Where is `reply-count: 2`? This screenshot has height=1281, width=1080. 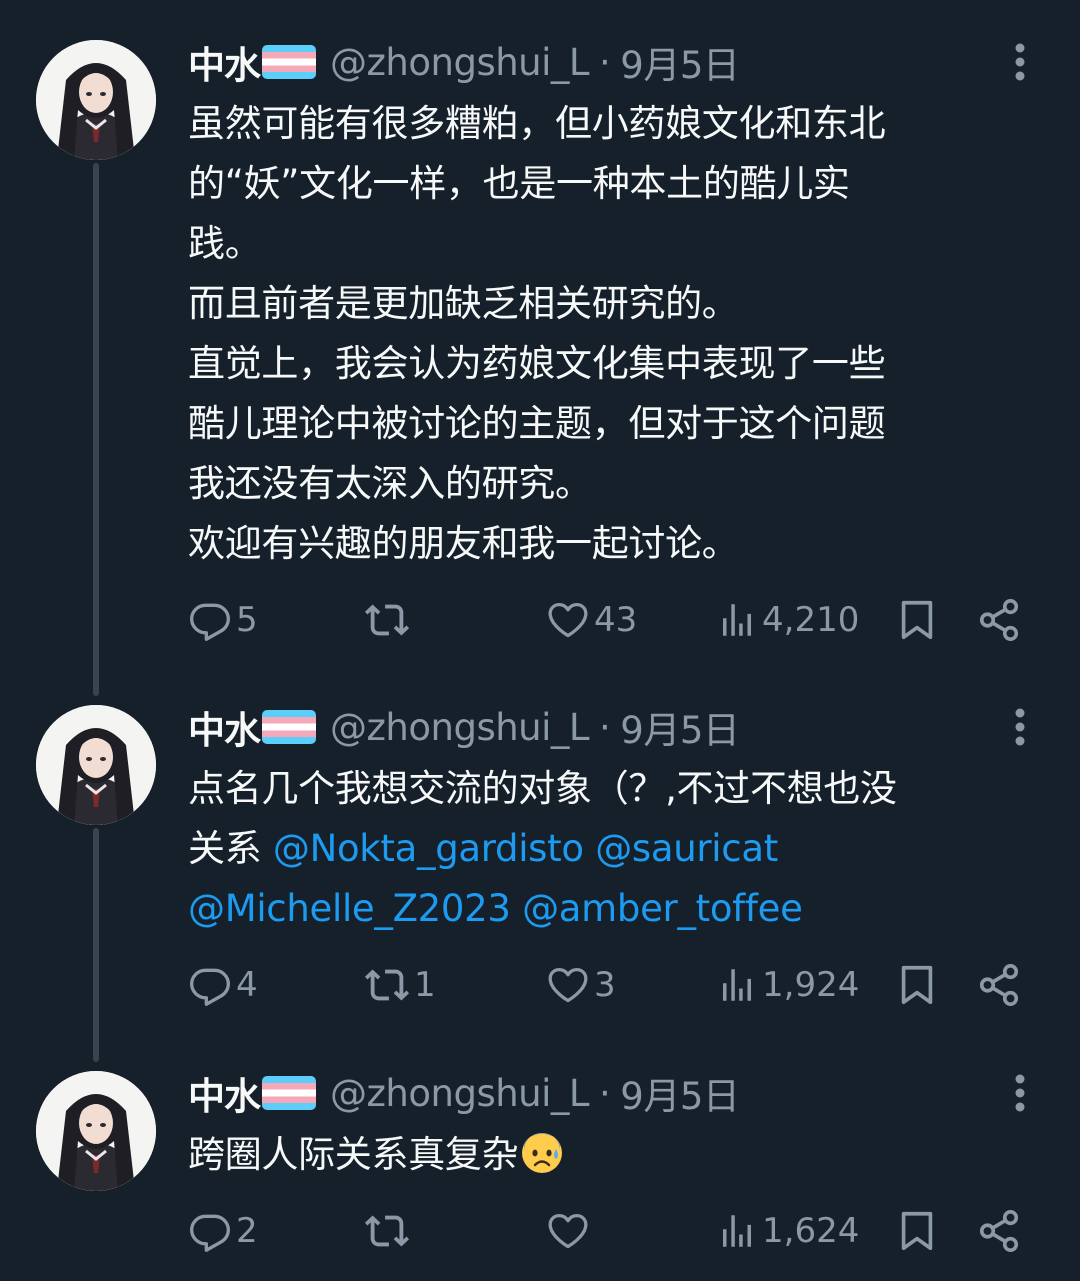
reply-count: 2 is located at coordinates (247, 1231).